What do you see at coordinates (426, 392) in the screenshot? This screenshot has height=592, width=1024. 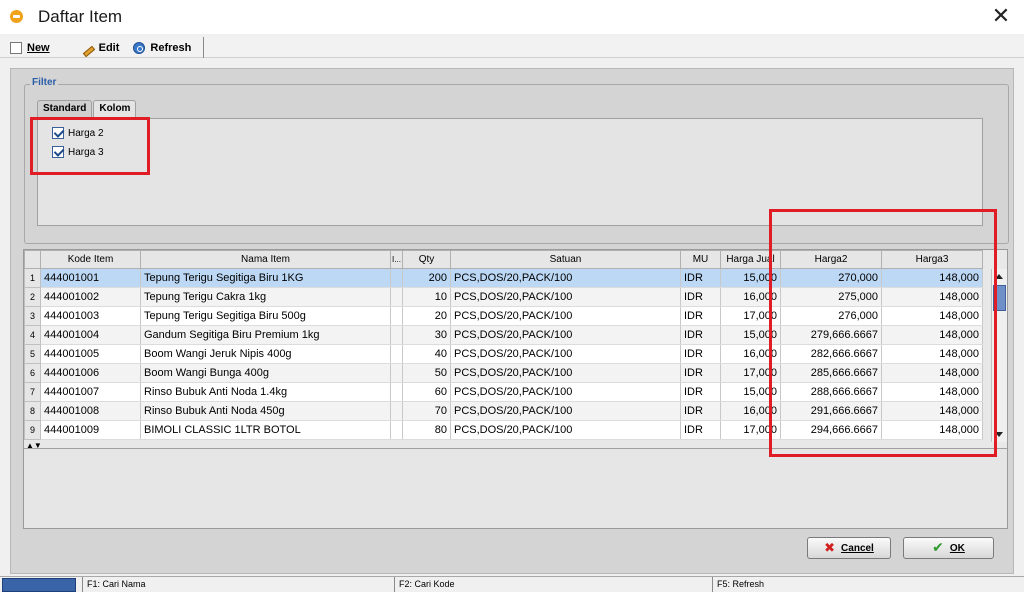 I see `cell-qty: 60` at bounding box center [426, 392].